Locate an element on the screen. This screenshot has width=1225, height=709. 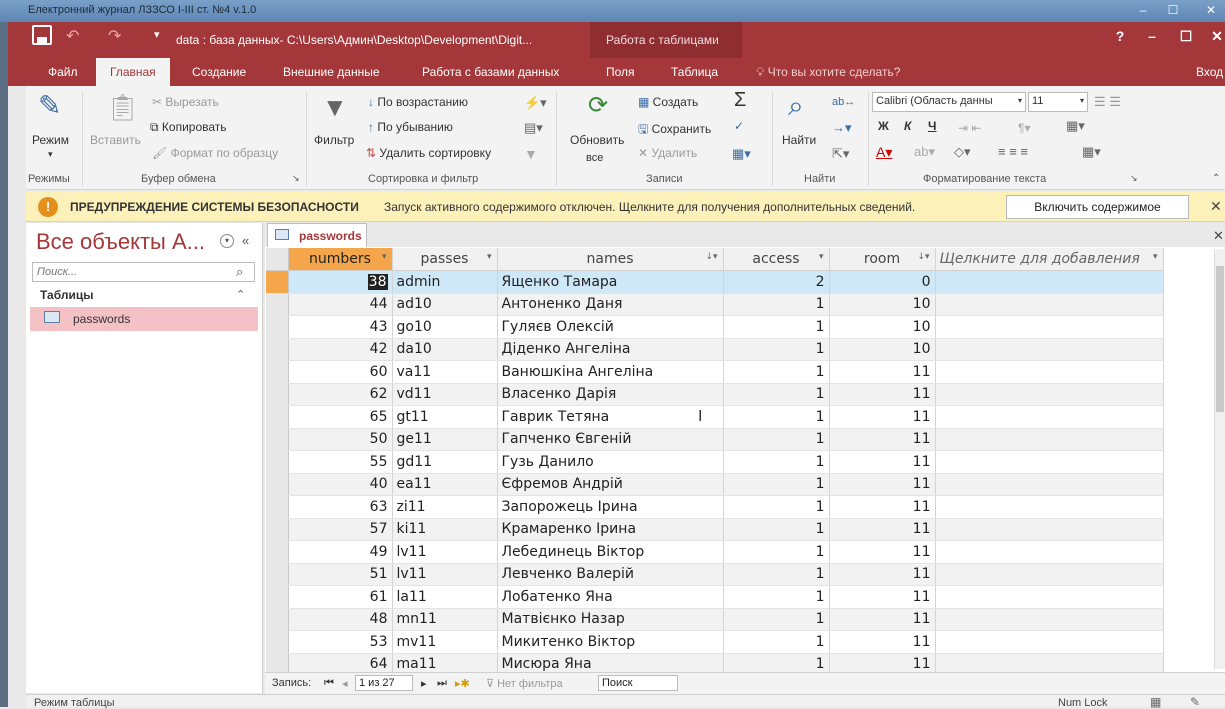
tab-create: Создание is located at coordinates (219, 72).